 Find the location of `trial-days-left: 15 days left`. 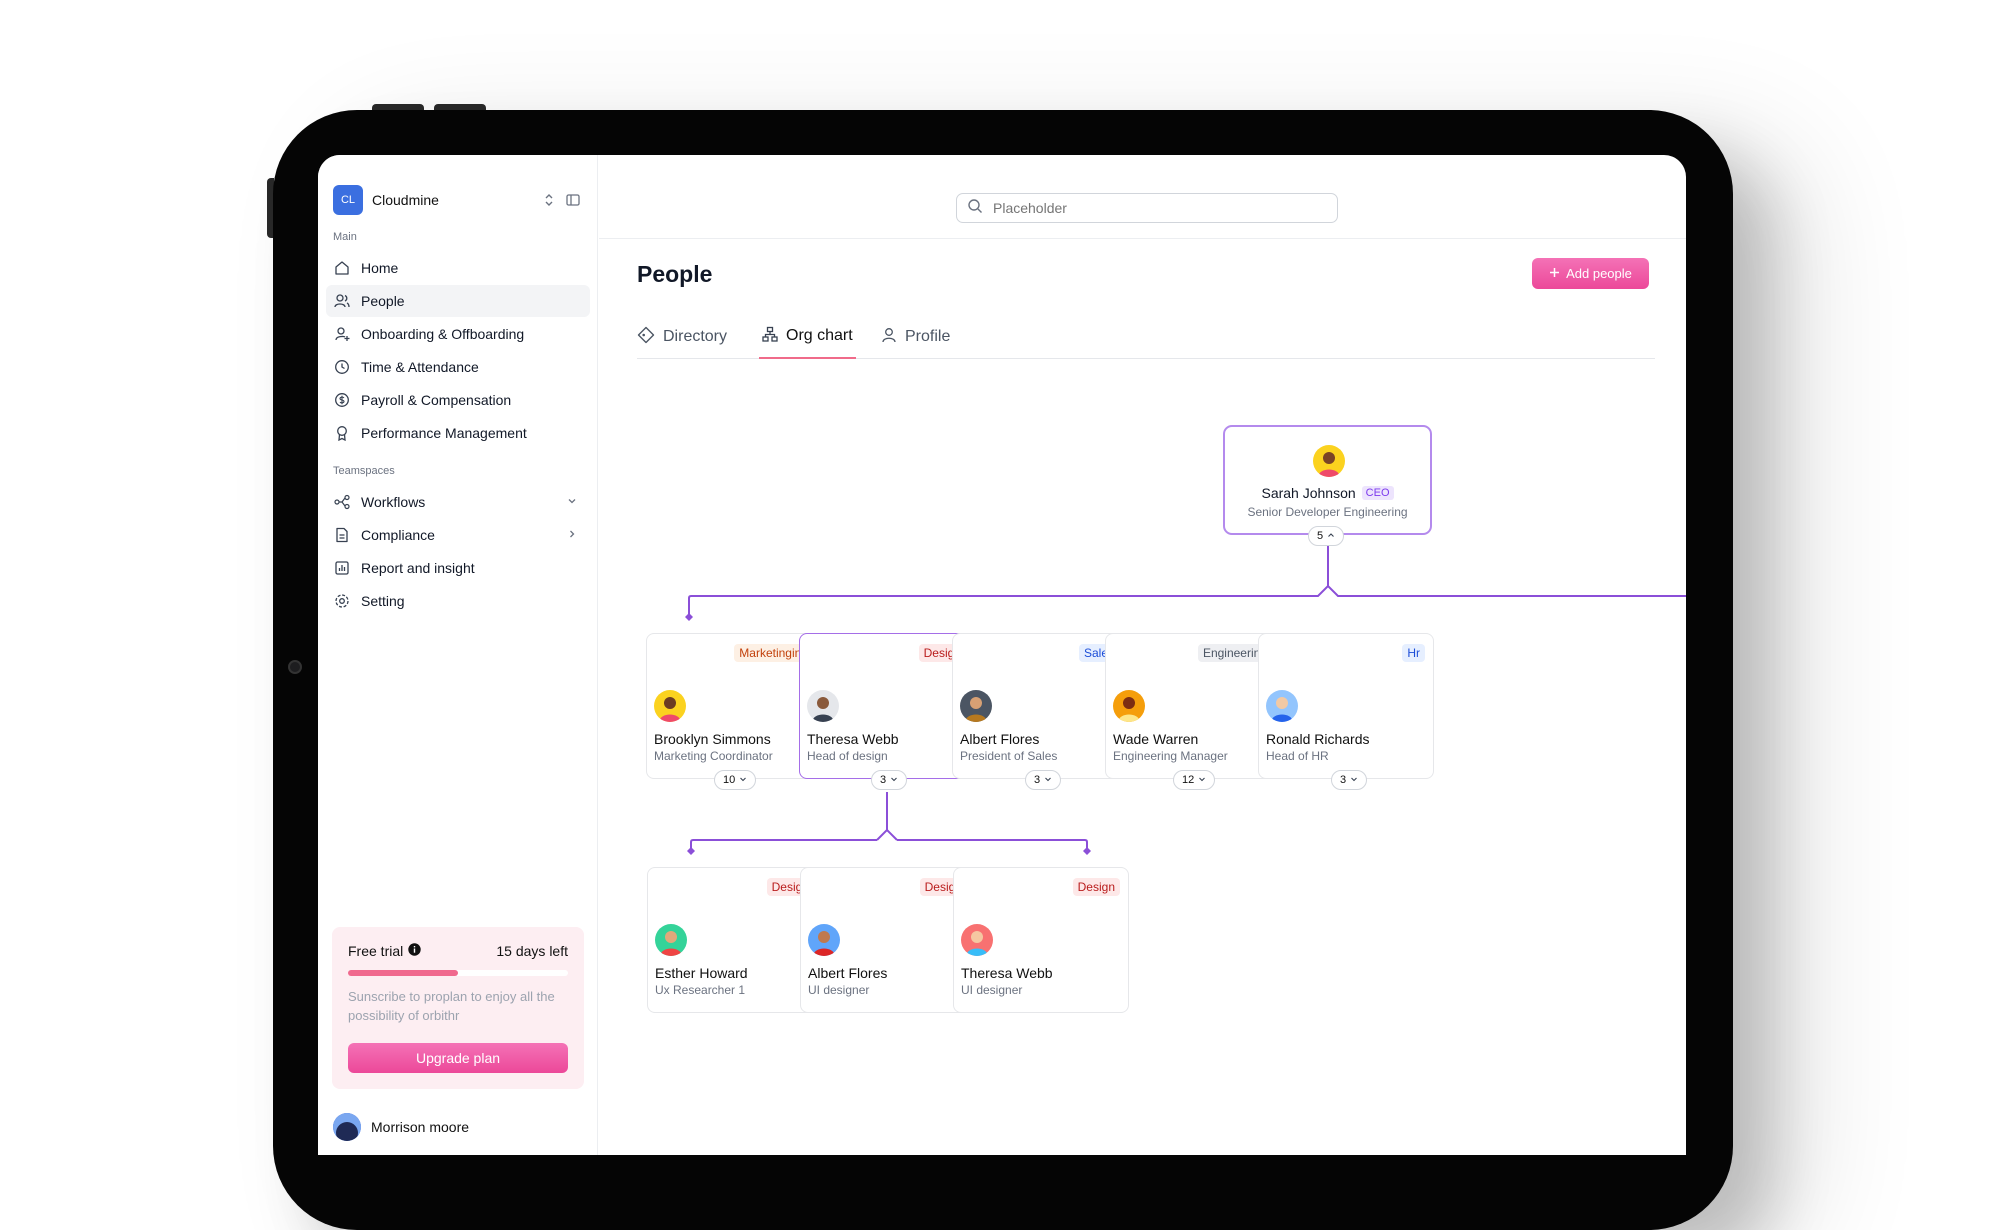

trial-days-left: 15 days left is located at coordinates (532, 951).